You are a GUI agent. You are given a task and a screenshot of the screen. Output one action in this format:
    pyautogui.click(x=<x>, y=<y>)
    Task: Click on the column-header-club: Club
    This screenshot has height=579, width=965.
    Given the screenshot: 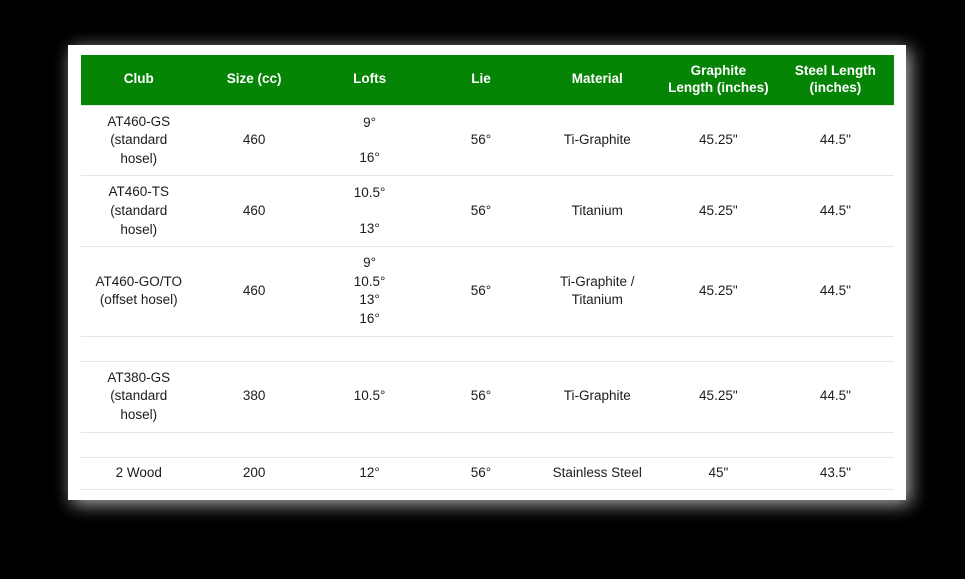 What is the action you would take?
    pyautogui.click(x=139, y=80)
    